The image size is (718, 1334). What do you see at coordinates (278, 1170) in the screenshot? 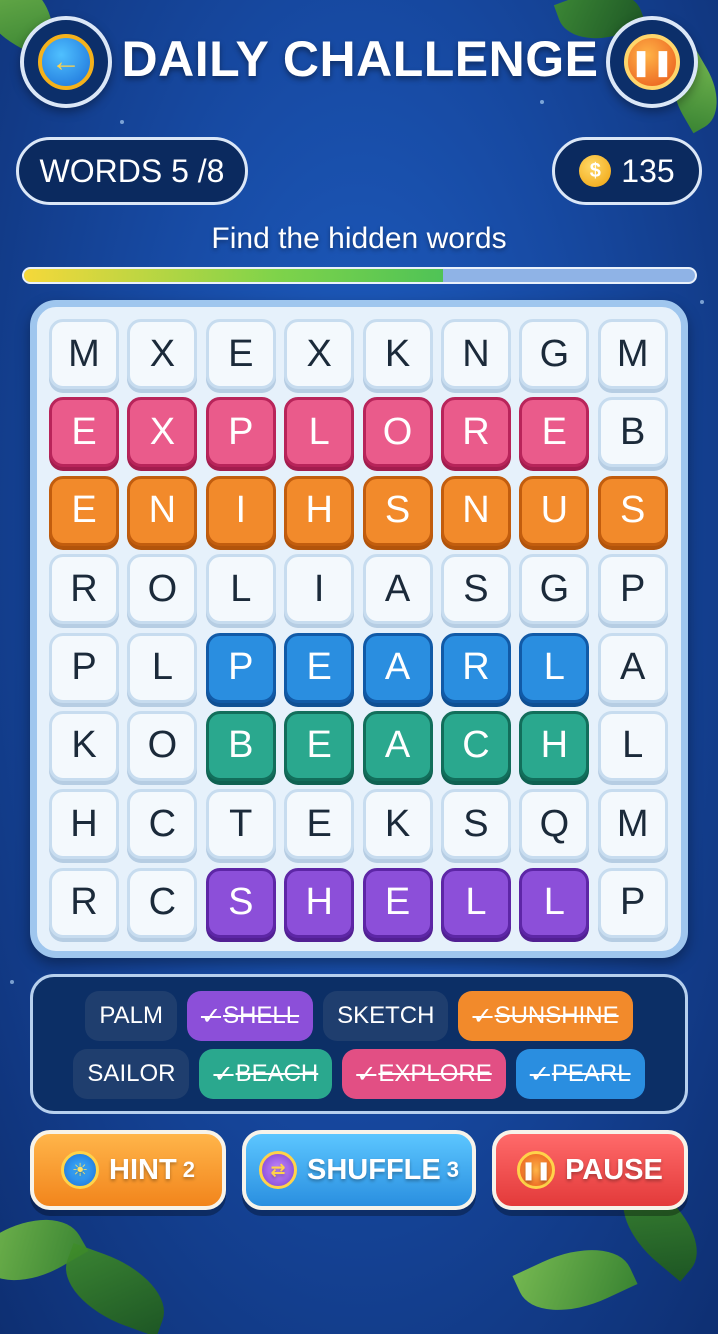
I see `shuffle-icon: ⇄` at bounding box center [278, 1170].